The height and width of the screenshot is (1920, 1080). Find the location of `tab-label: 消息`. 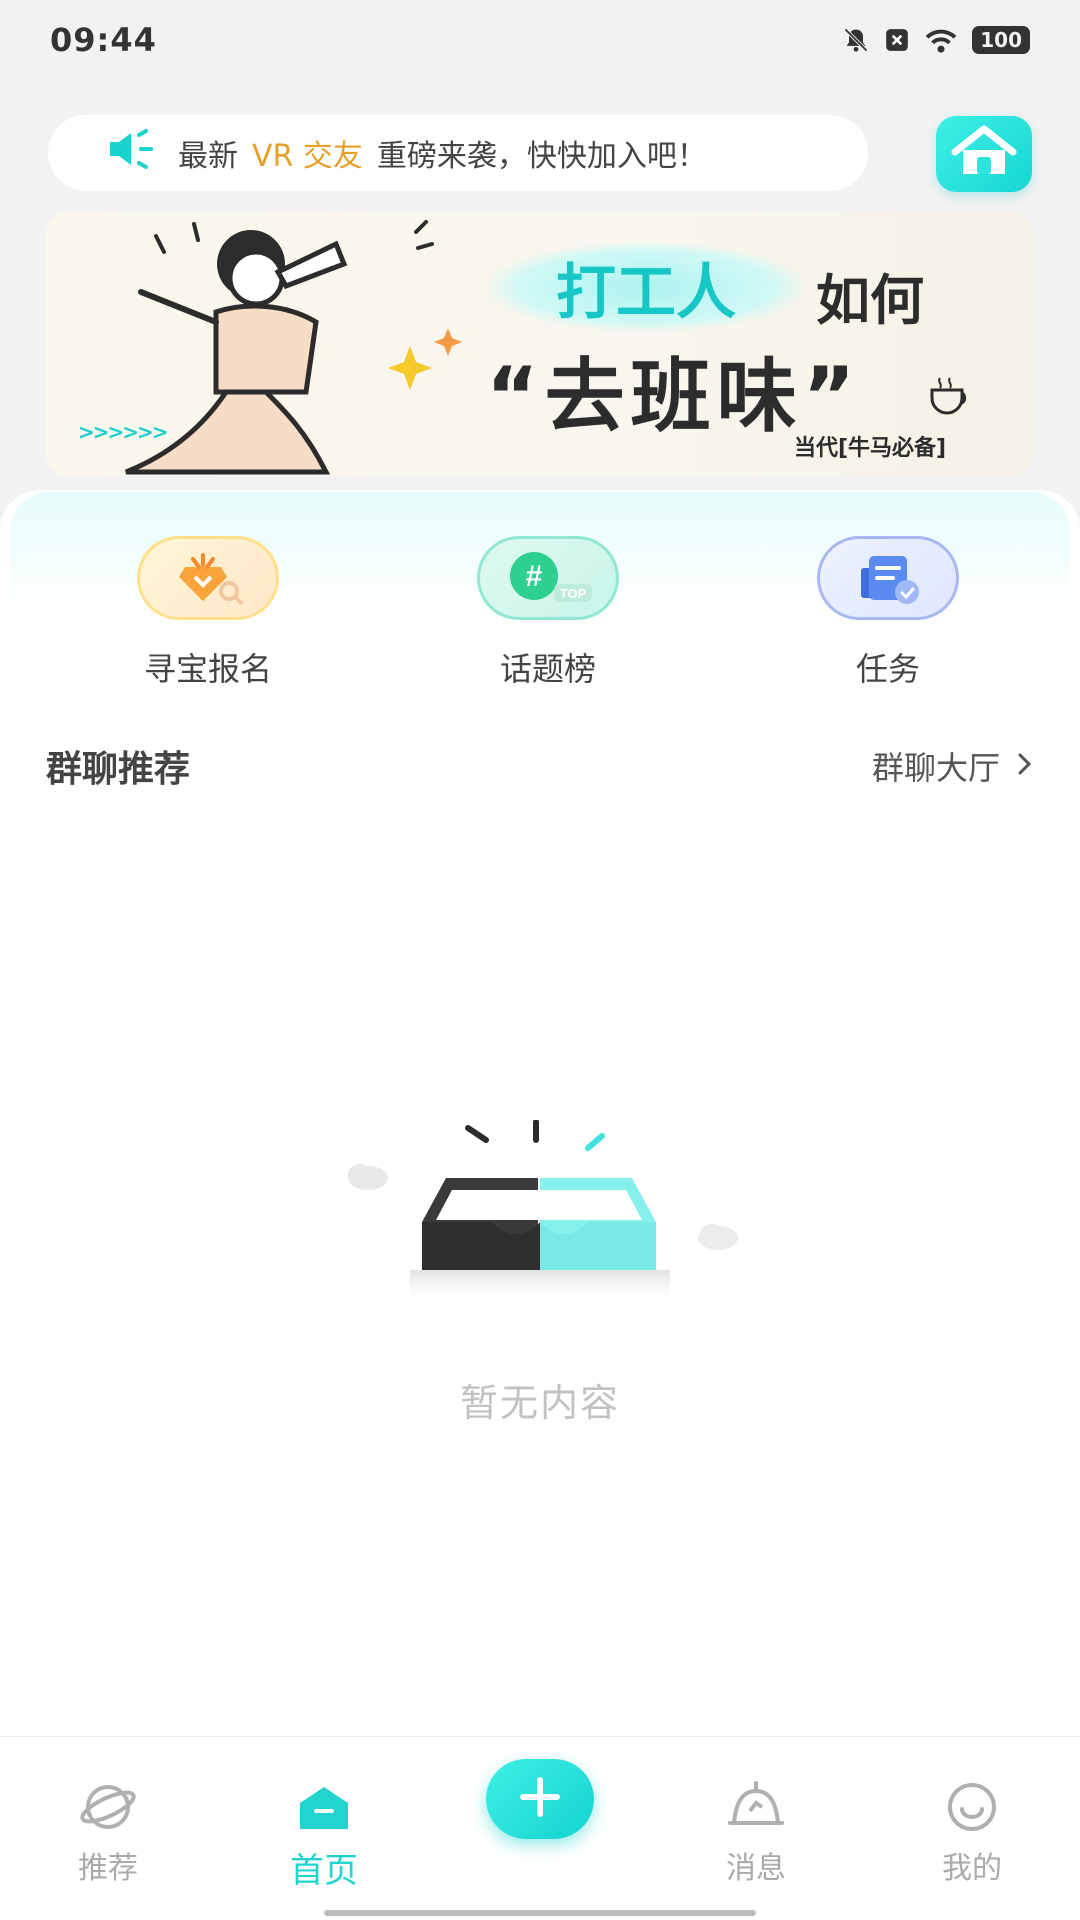

tab-label: 消息 is located at coordinates (756, 1868).